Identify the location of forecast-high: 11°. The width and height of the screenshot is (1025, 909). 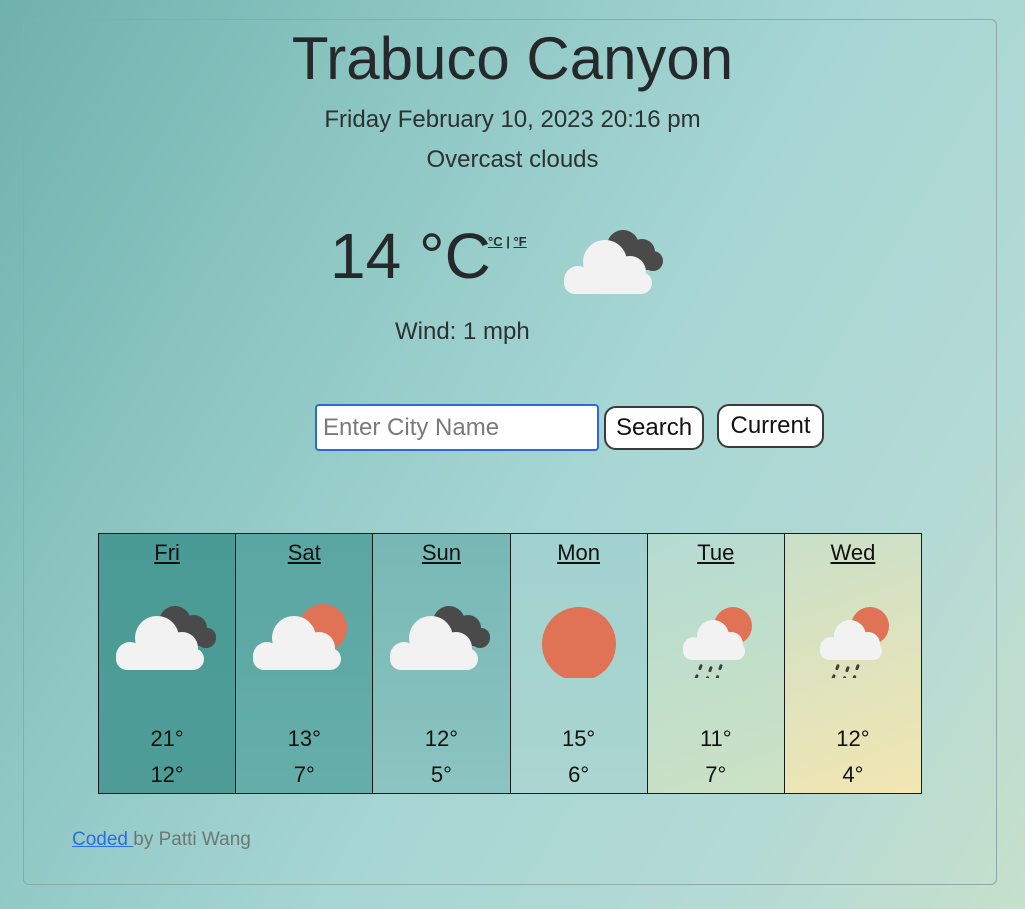
(715, 738).